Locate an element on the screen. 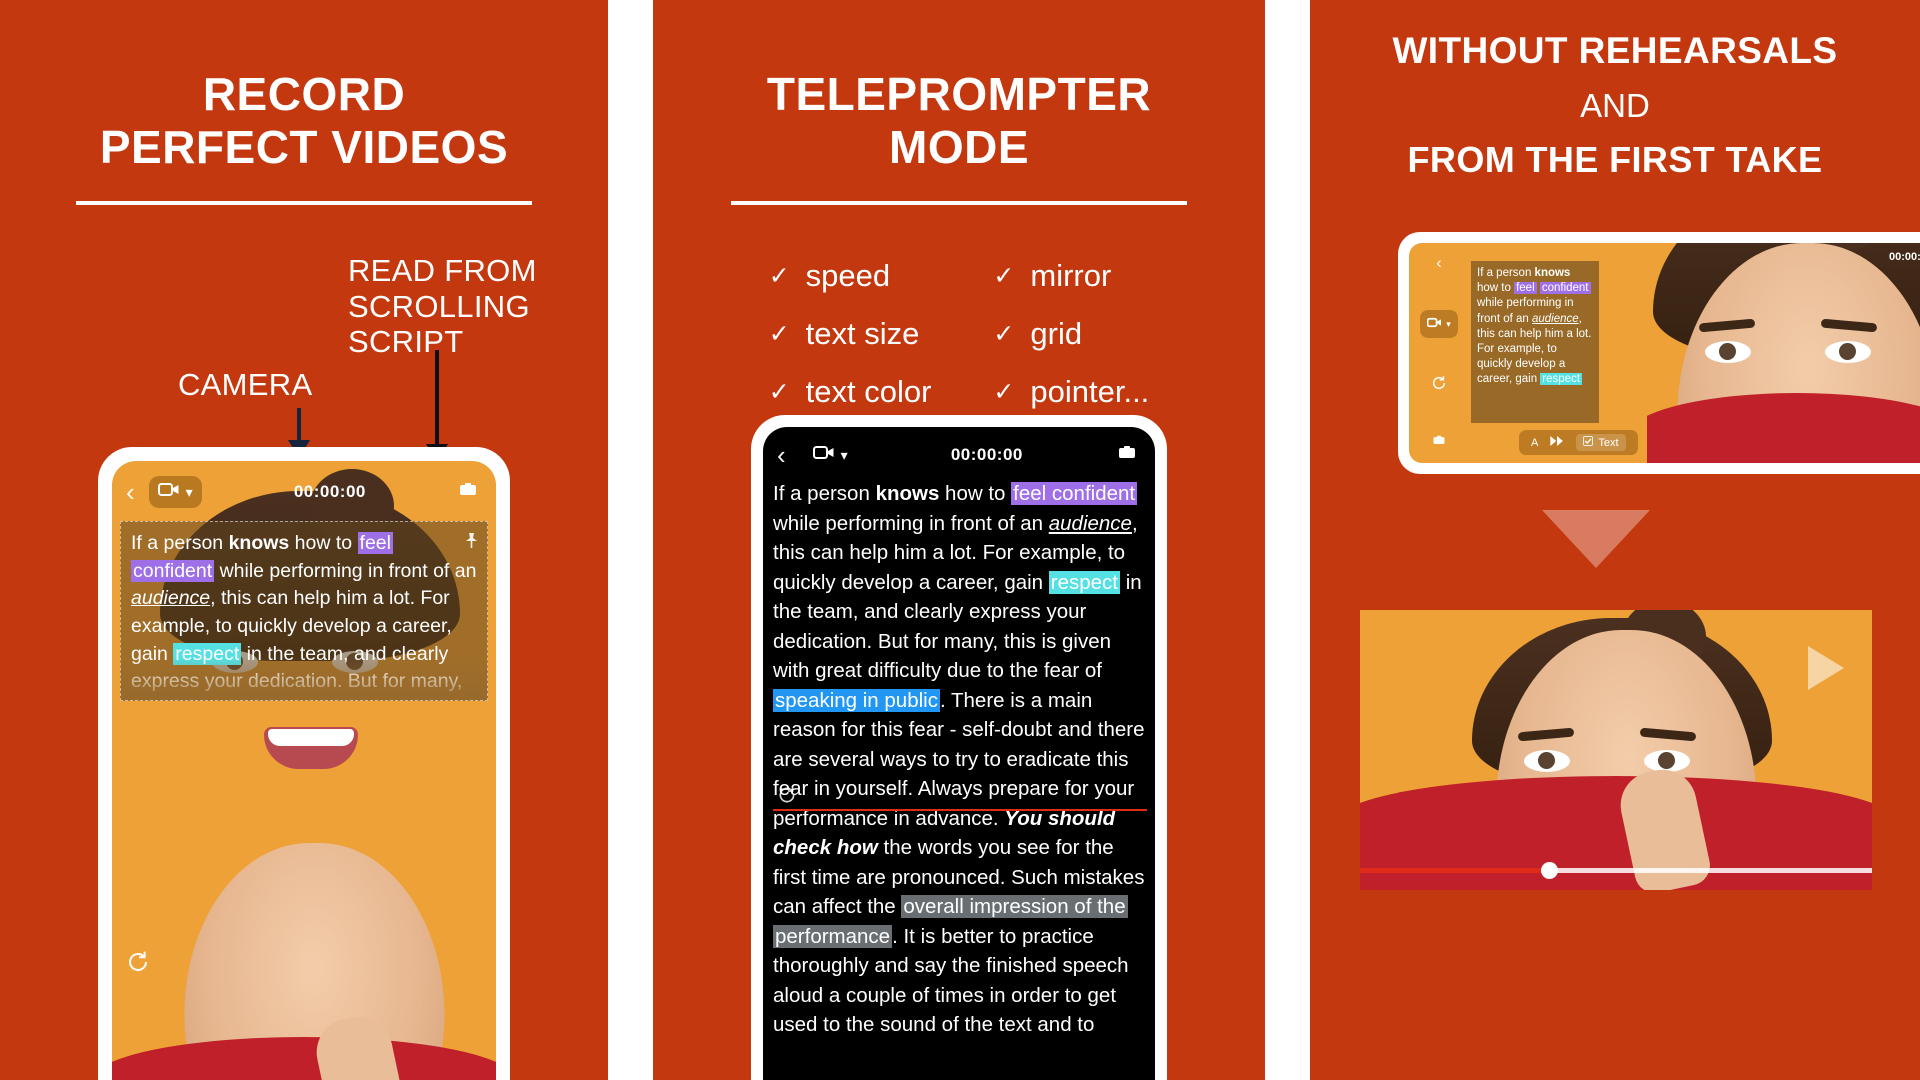 The image size is (1920, 1080). panel2-heading-line2: MODE is located at coordinates (959, 147).